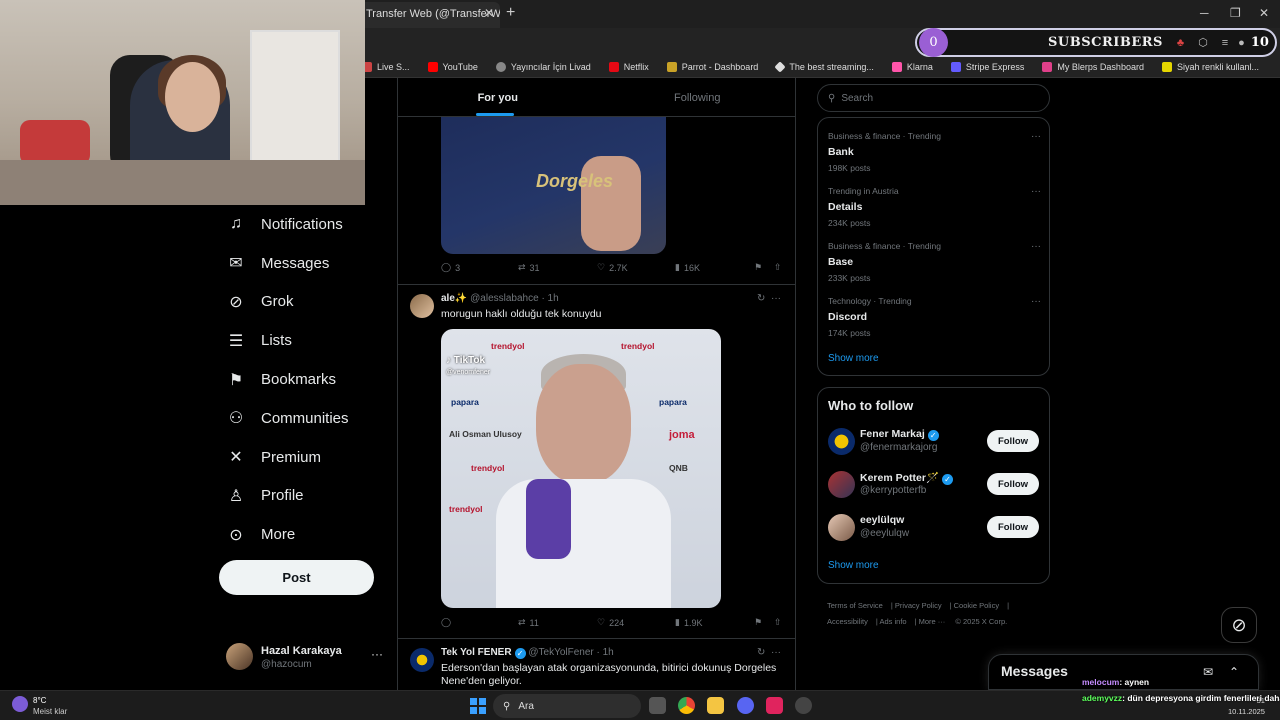  Describe the element at coordinates (476, 652) in the screenshot. I see `tweet-author-name: Tek Yol FENER` at that location.